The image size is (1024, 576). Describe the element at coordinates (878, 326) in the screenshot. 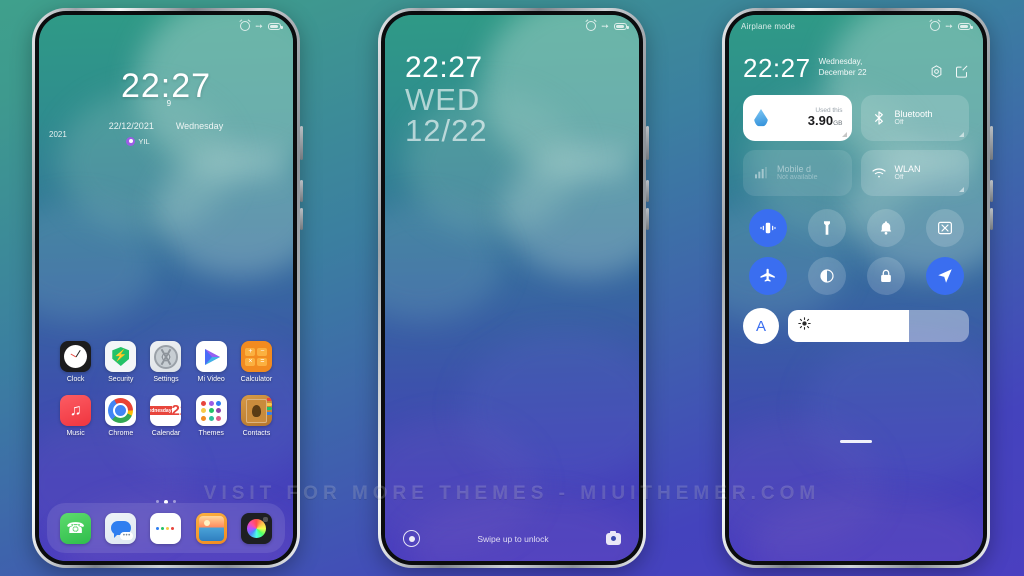

I see `brightness-slider` at that location.